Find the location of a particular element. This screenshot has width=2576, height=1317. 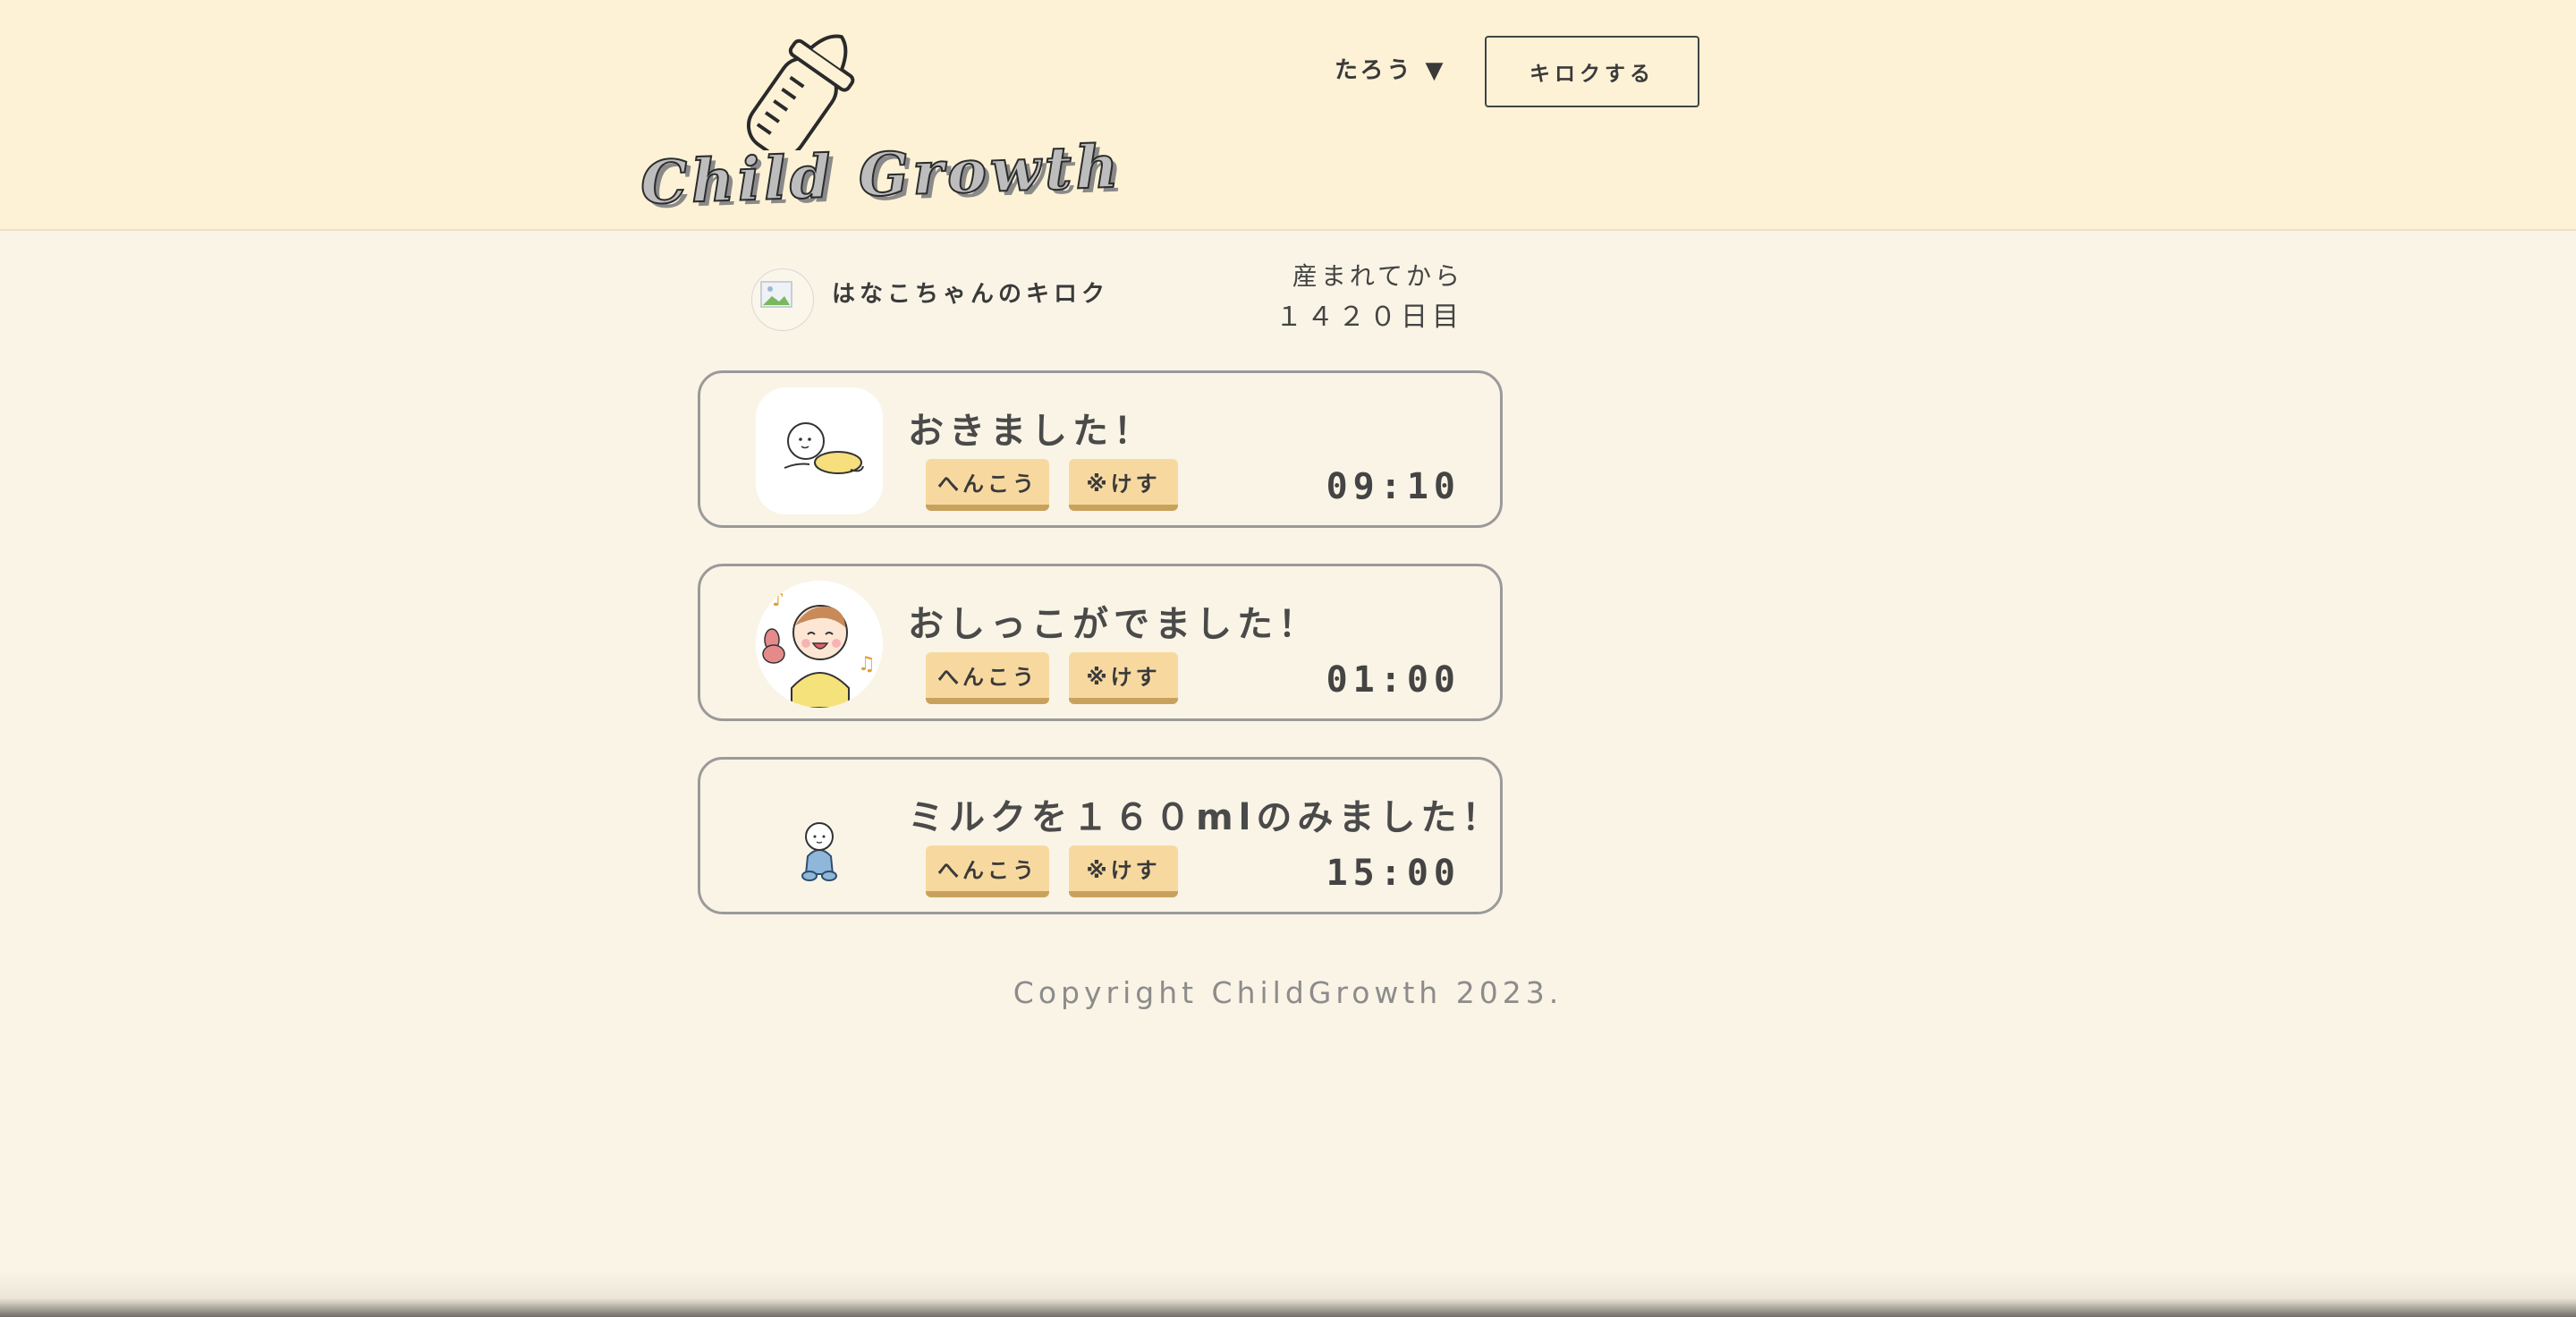

window-bottom-shadow is located at coordinates (1288, 1293).